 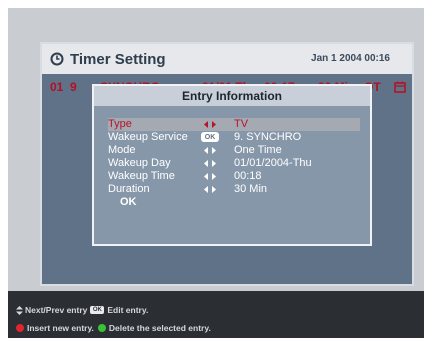 What do you see at coordinates (57, 59) in the screenshot?
I see `clock-icon` at bounding box center [57, 59].